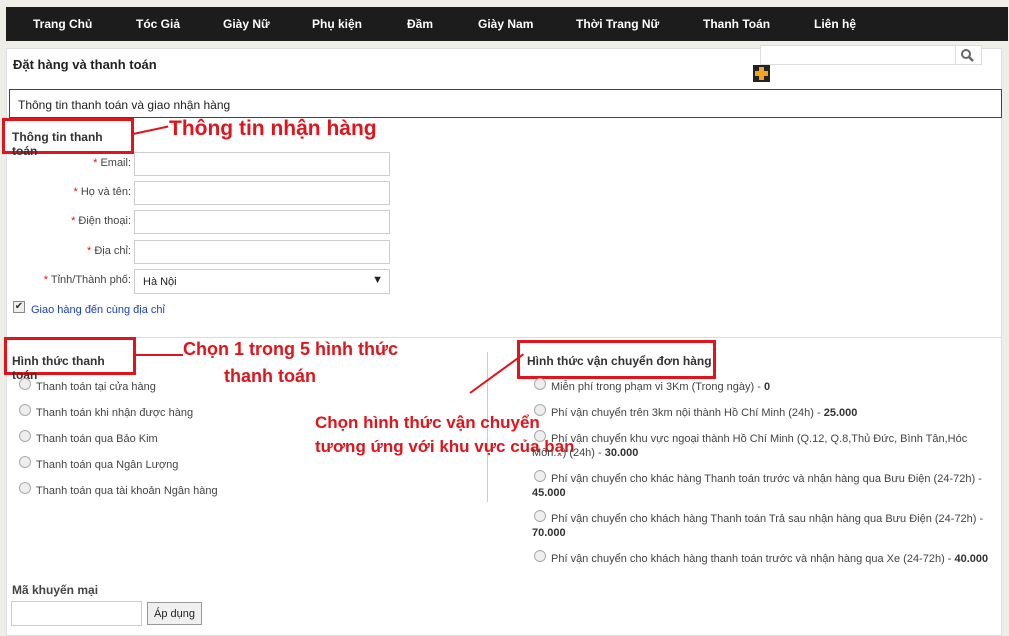  I want to click on payment-option-bank: Thanh toán qua tài khoản Ngân hàng, so click(127, 491).